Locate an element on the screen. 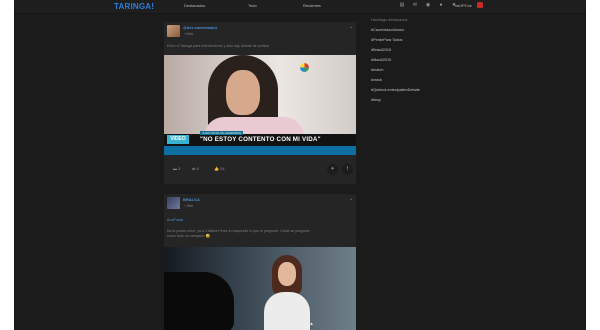 This screenshot has height=330, width=600. hashtag-link: #CacerolazoAlonso is located at coordinates (431, 30).